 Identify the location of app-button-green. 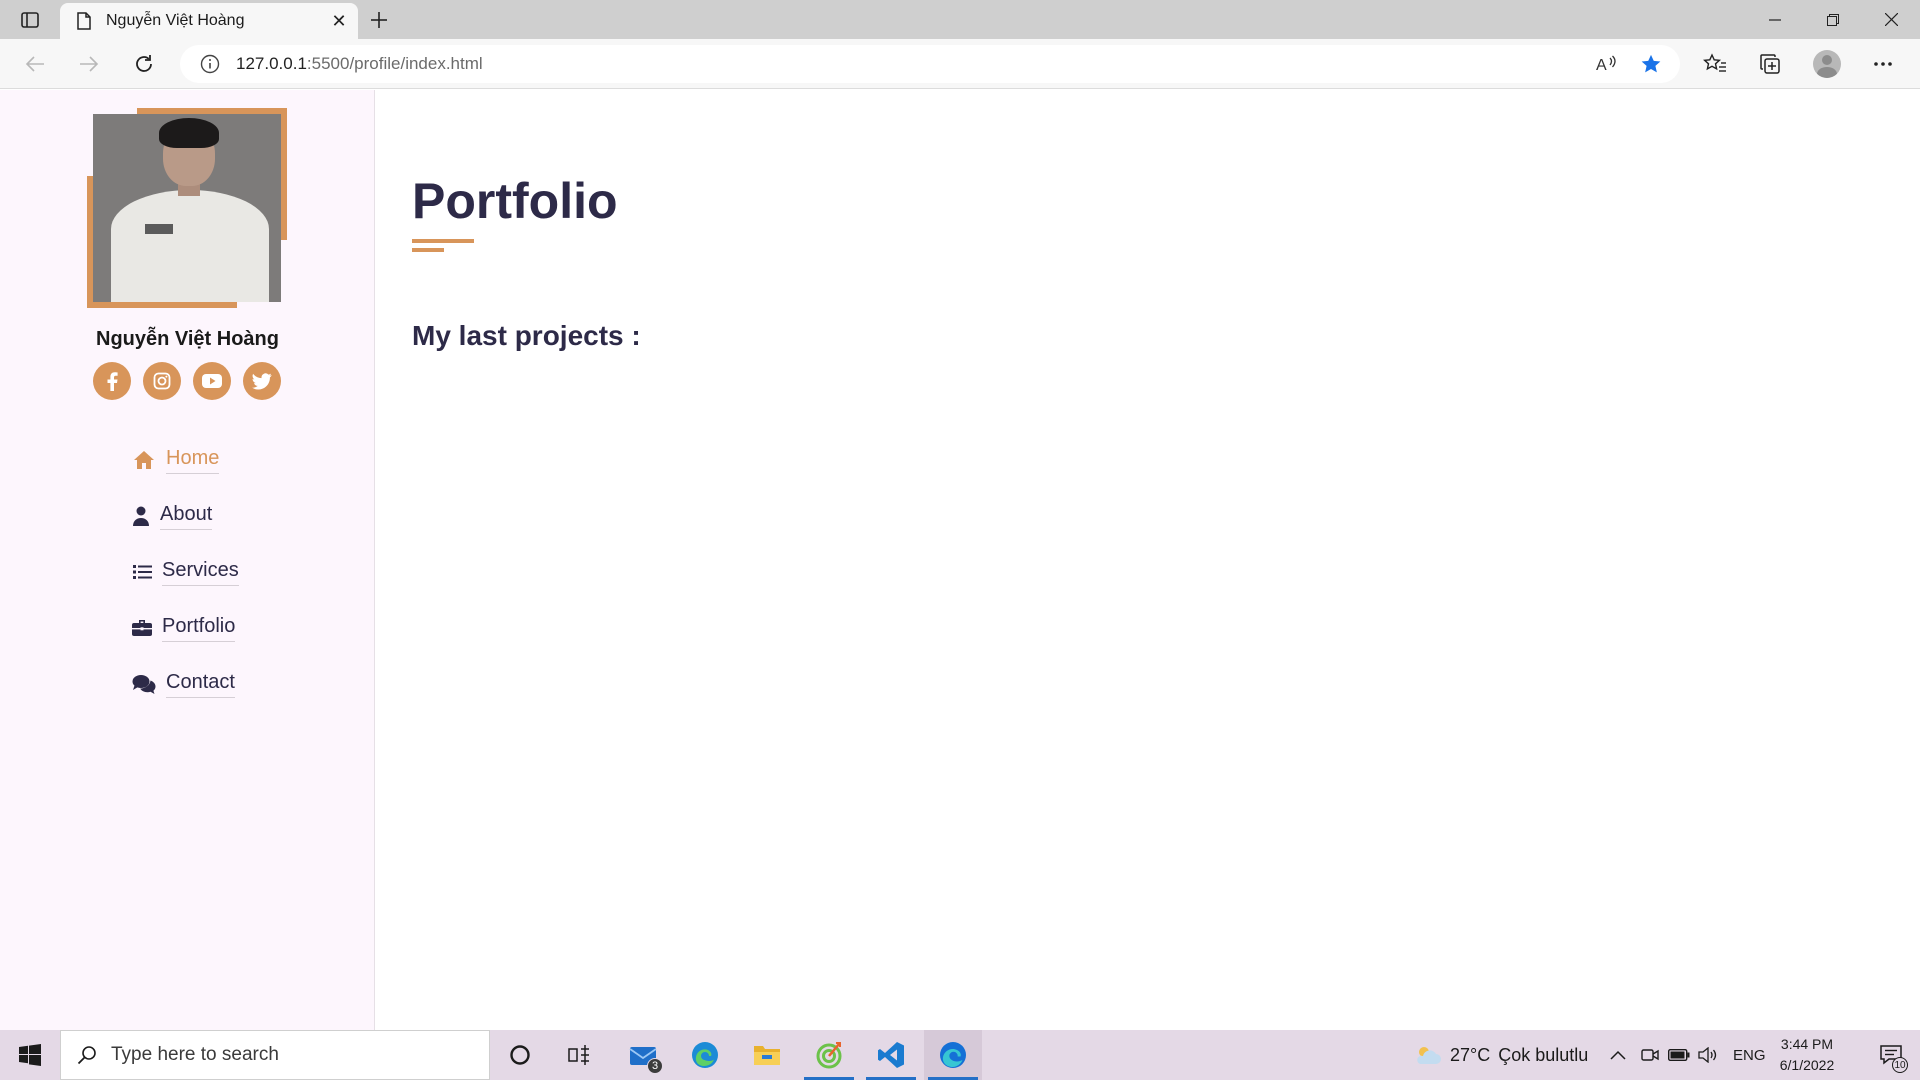
(829, 1055).